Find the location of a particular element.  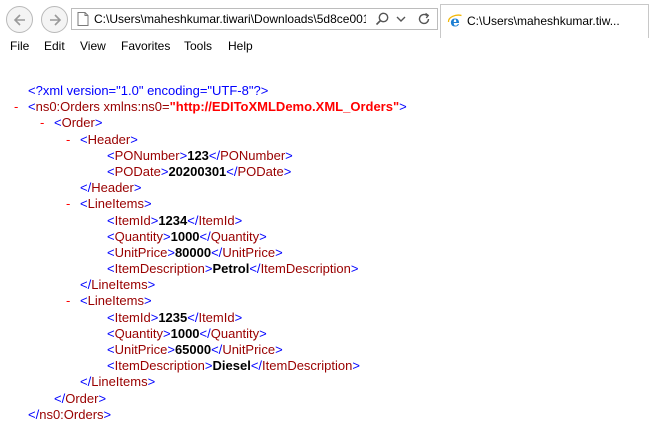

root-close-tag: </ns0:Orders> is located at coordinates (70, 414).